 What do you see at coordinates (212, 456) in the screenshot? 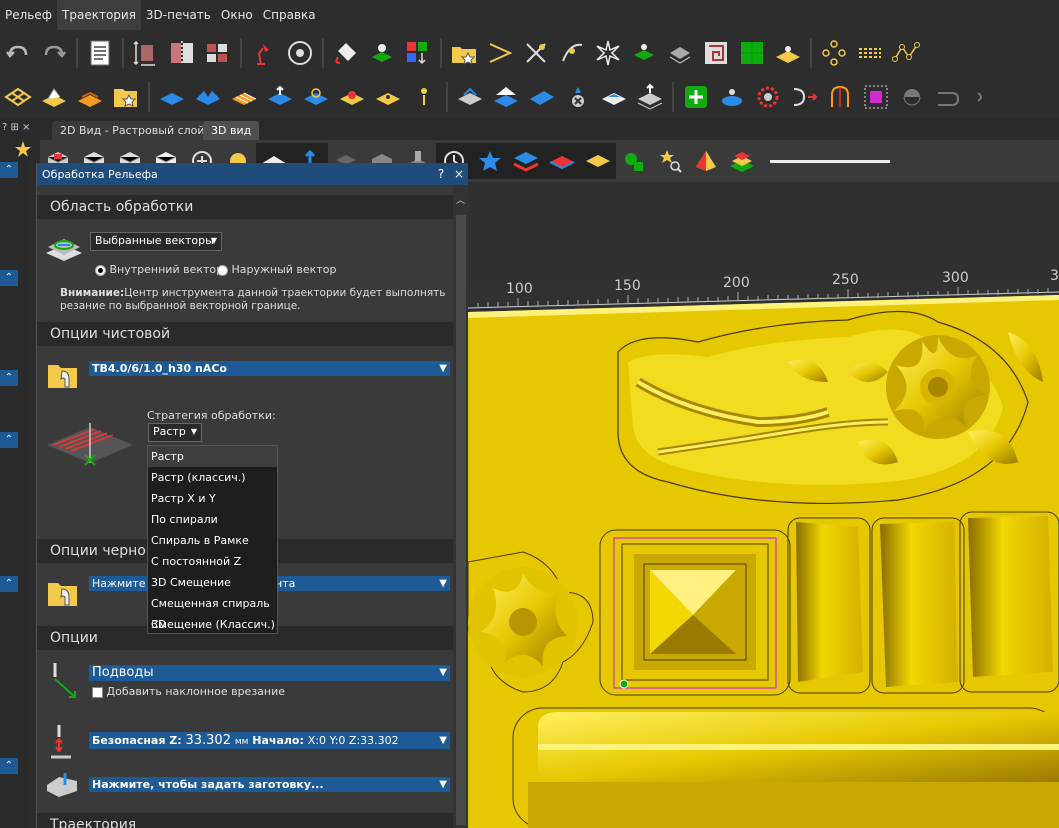
I see `strategy-option: Растр` at bounding box center [212, 456].